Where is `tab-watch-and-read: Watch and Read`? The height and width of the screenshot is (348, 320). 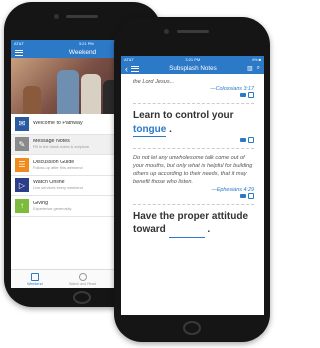 tab-watch-and-read: Watch and Read is located at coordinates (83, 279).